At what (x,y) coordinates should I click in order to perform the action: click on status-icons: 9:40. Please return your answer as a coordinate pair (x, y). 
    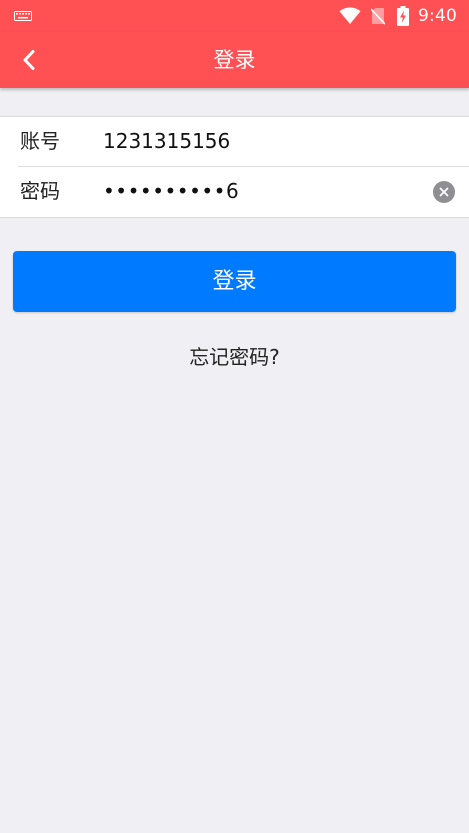
    Looking at the image, I should click on (398, 16).